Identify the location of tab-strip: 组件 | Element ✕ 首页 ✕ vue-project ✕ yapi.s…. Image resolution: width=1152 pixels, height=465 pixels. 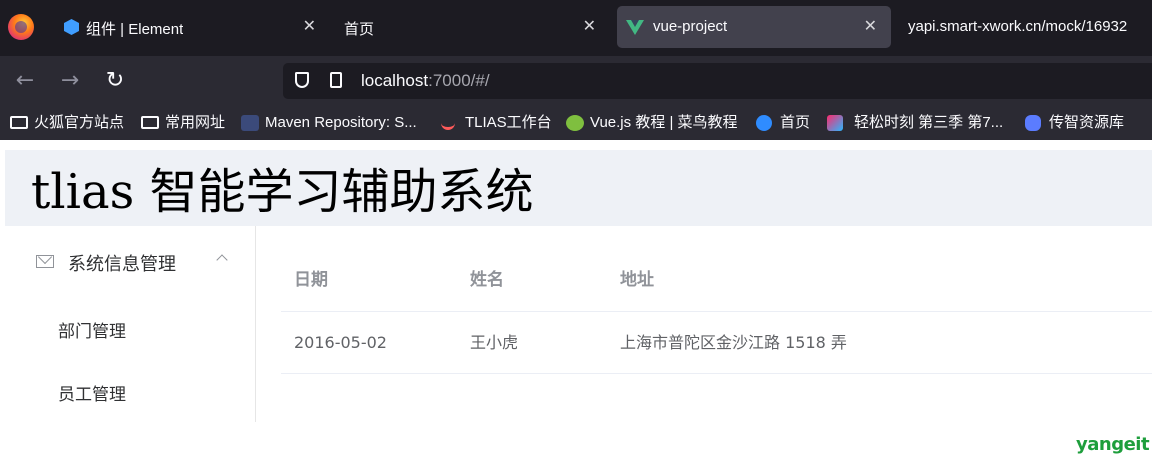
(576, 28).